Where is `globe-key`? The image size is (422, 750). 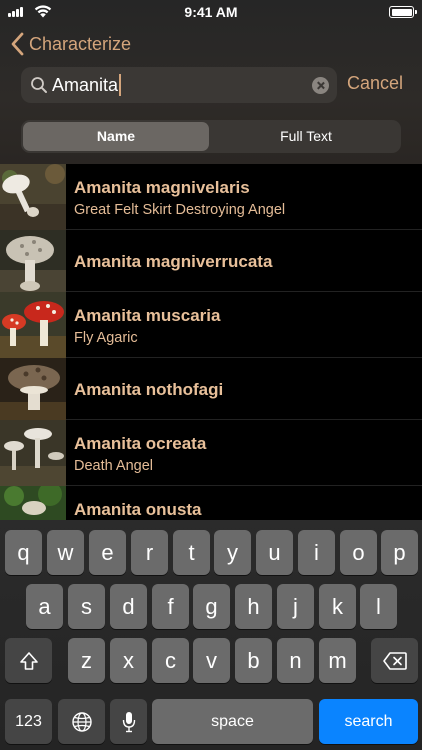
globe-key is located at coordinates (81, 721).